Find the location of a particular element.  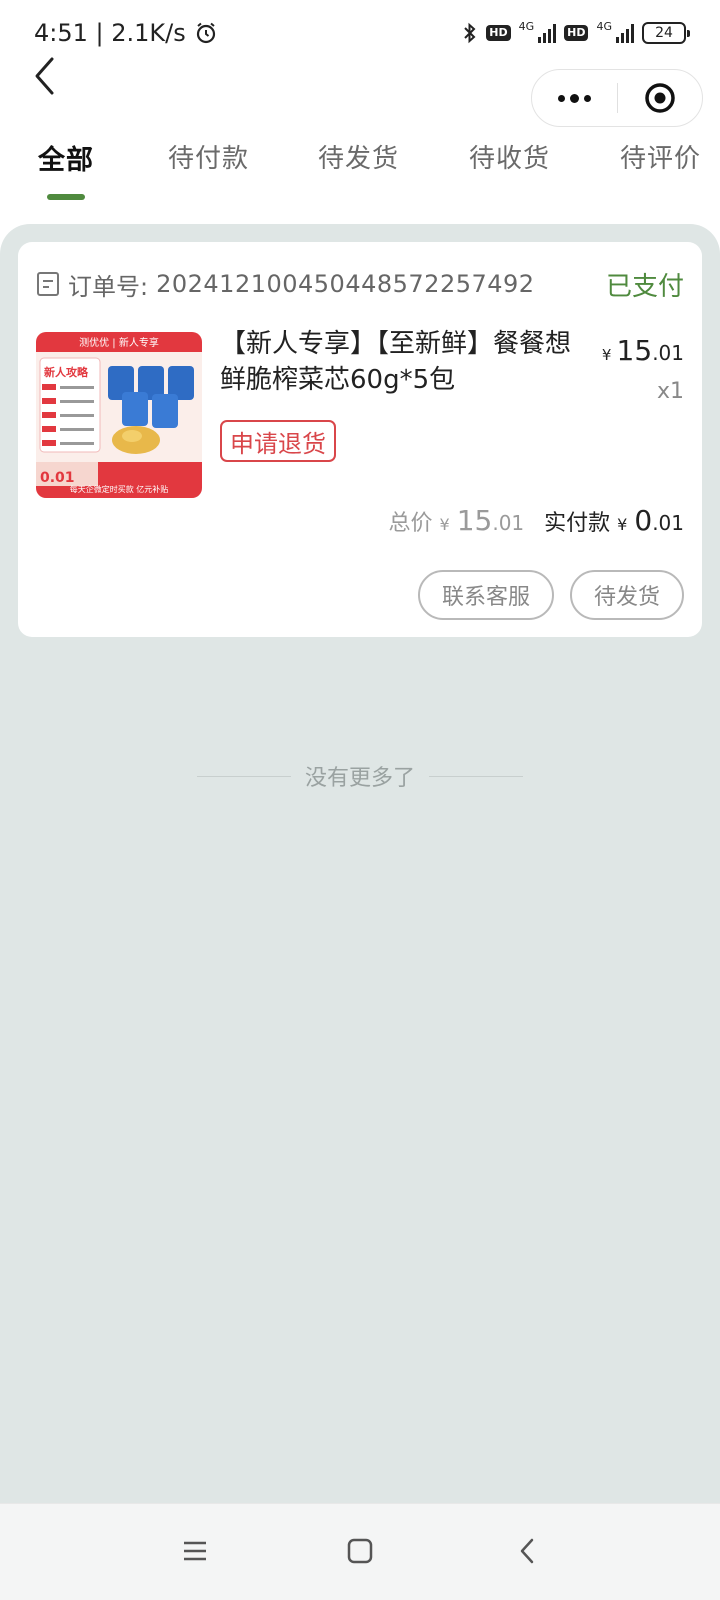

battery-icon: 24 is located at coordinates (666, 33).